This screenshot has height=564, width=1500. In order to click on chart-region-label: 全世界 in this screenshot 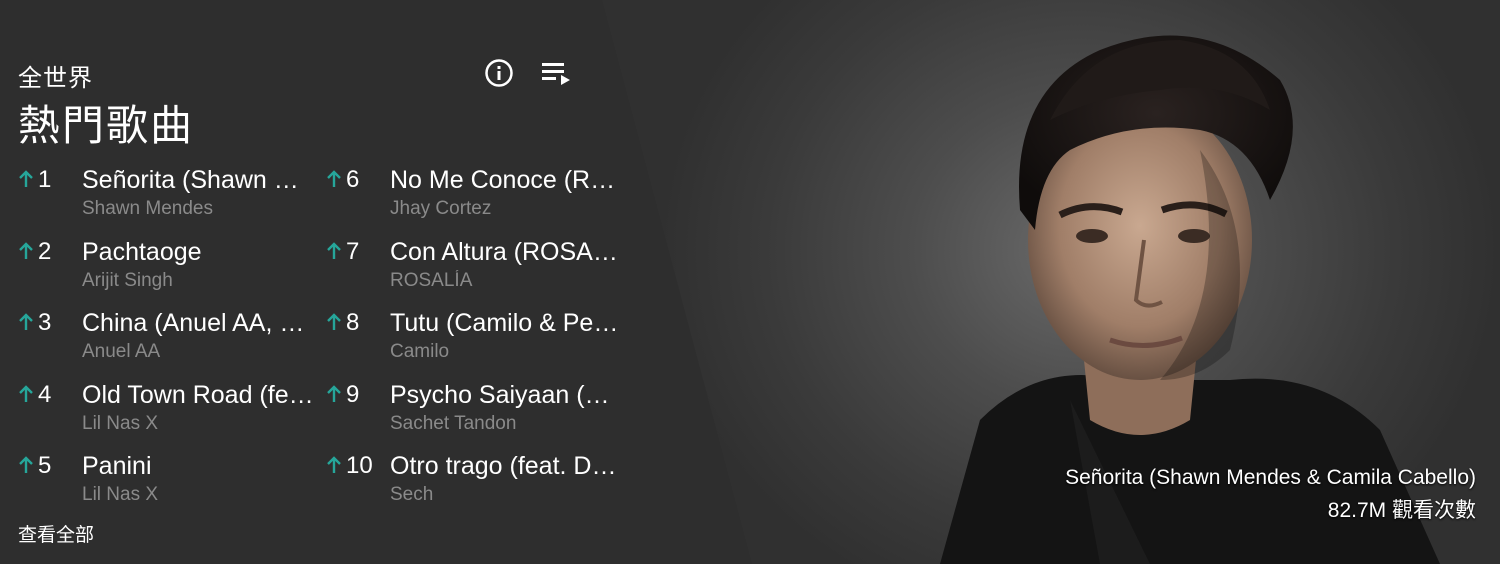, I will do `click(55, 78)`.